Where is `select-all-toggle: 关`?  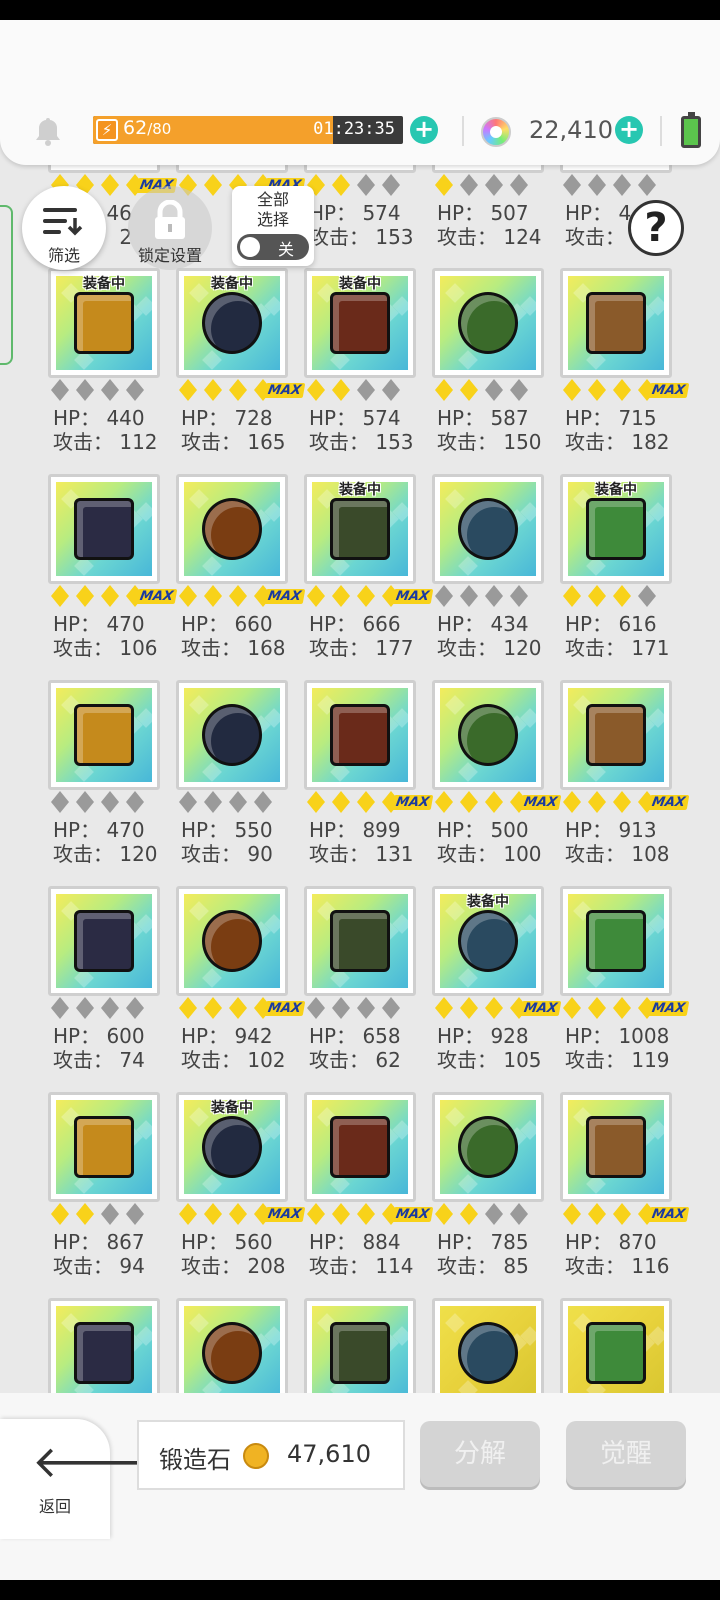
select-all-toggle: 关 is located at coordinates (273, 247).